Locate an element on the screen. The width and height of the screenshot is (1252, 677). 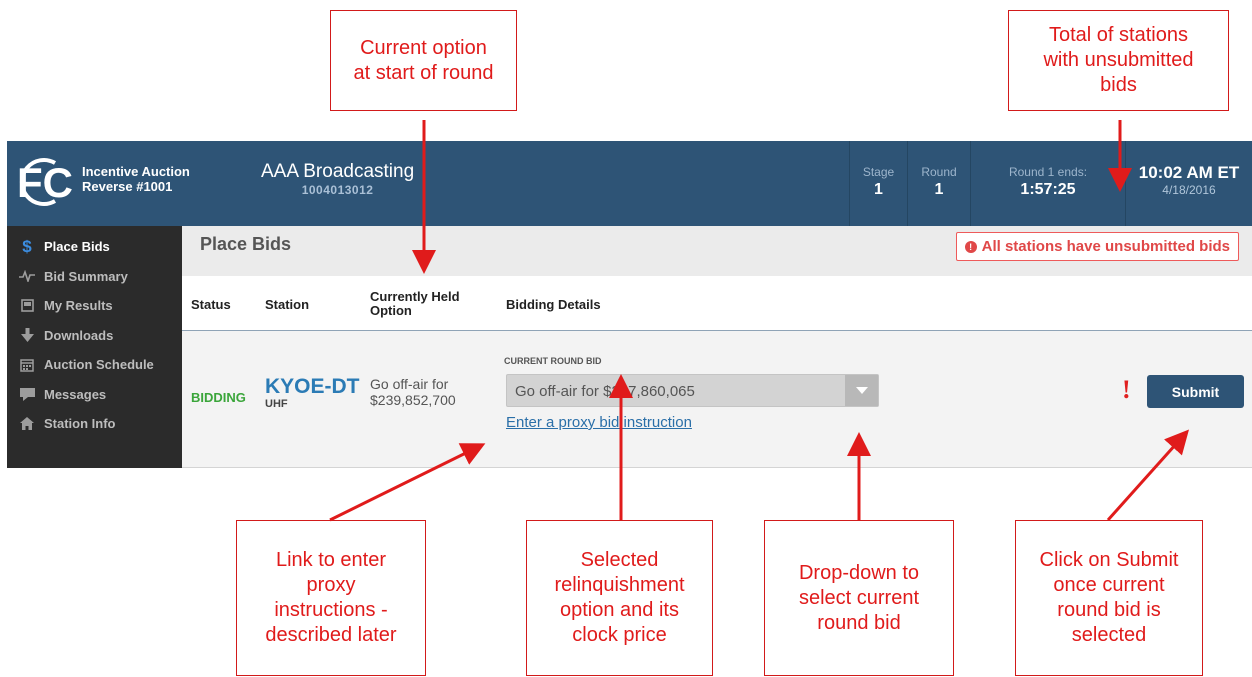
sidebar-item-my-results: My Results is located at coordinates (94, 306).